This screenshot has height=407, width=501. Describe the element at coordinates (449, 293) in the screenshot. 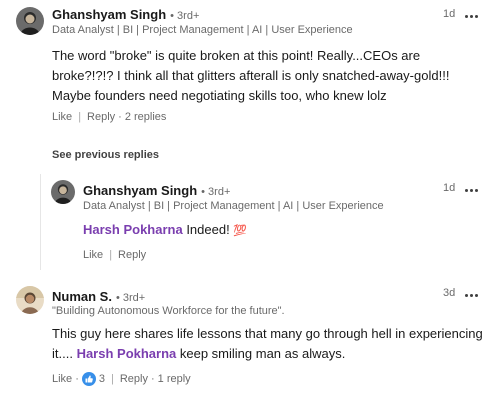

I see `timestamp: 3d` at that location.